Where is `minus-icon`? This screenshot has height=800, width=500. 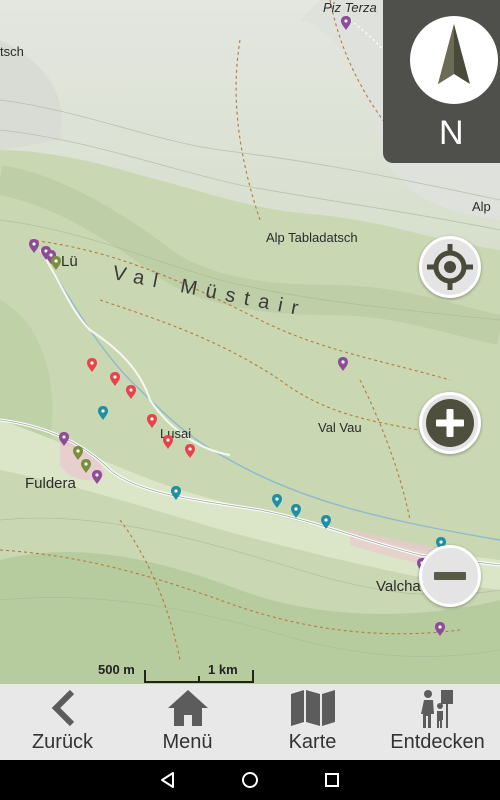 minus-icon is located at coordinates (450, 576).